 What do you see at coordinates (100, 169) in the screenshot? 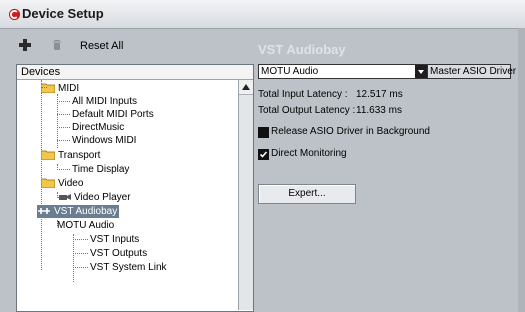
I see `tree-item-time-display: Time Display` at bounding box center [100, 169].